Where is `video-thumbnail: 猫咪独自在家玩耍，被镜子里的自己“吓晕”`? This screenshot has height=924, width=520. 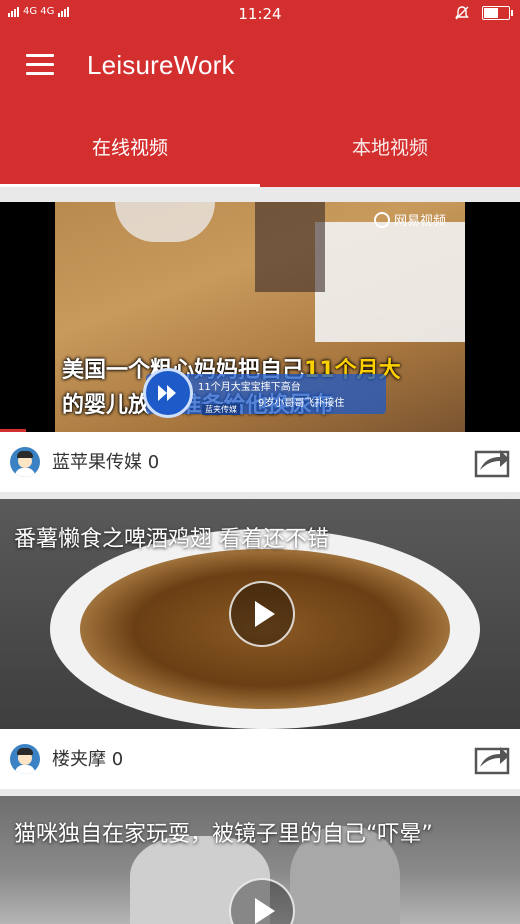
video-thumbnail: 猫咪独自在家玩耍，被镜子里的自己“吓晕” is located at coordinates (260, 860).